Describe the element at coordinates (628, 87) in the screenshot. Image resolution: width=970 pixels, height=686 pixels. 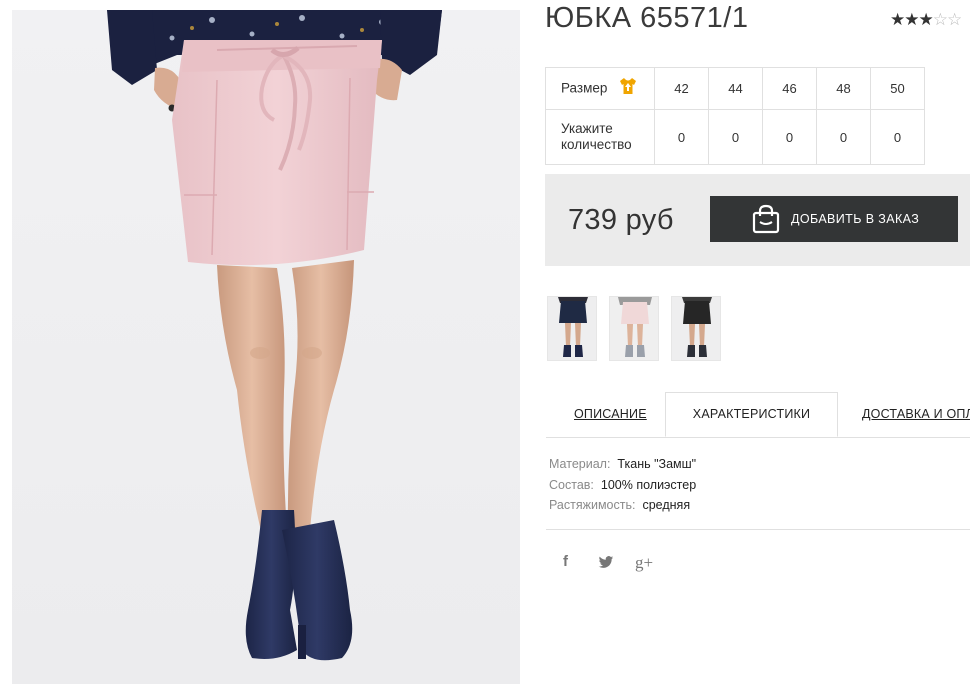
I see `tshirt-icon` at that location.